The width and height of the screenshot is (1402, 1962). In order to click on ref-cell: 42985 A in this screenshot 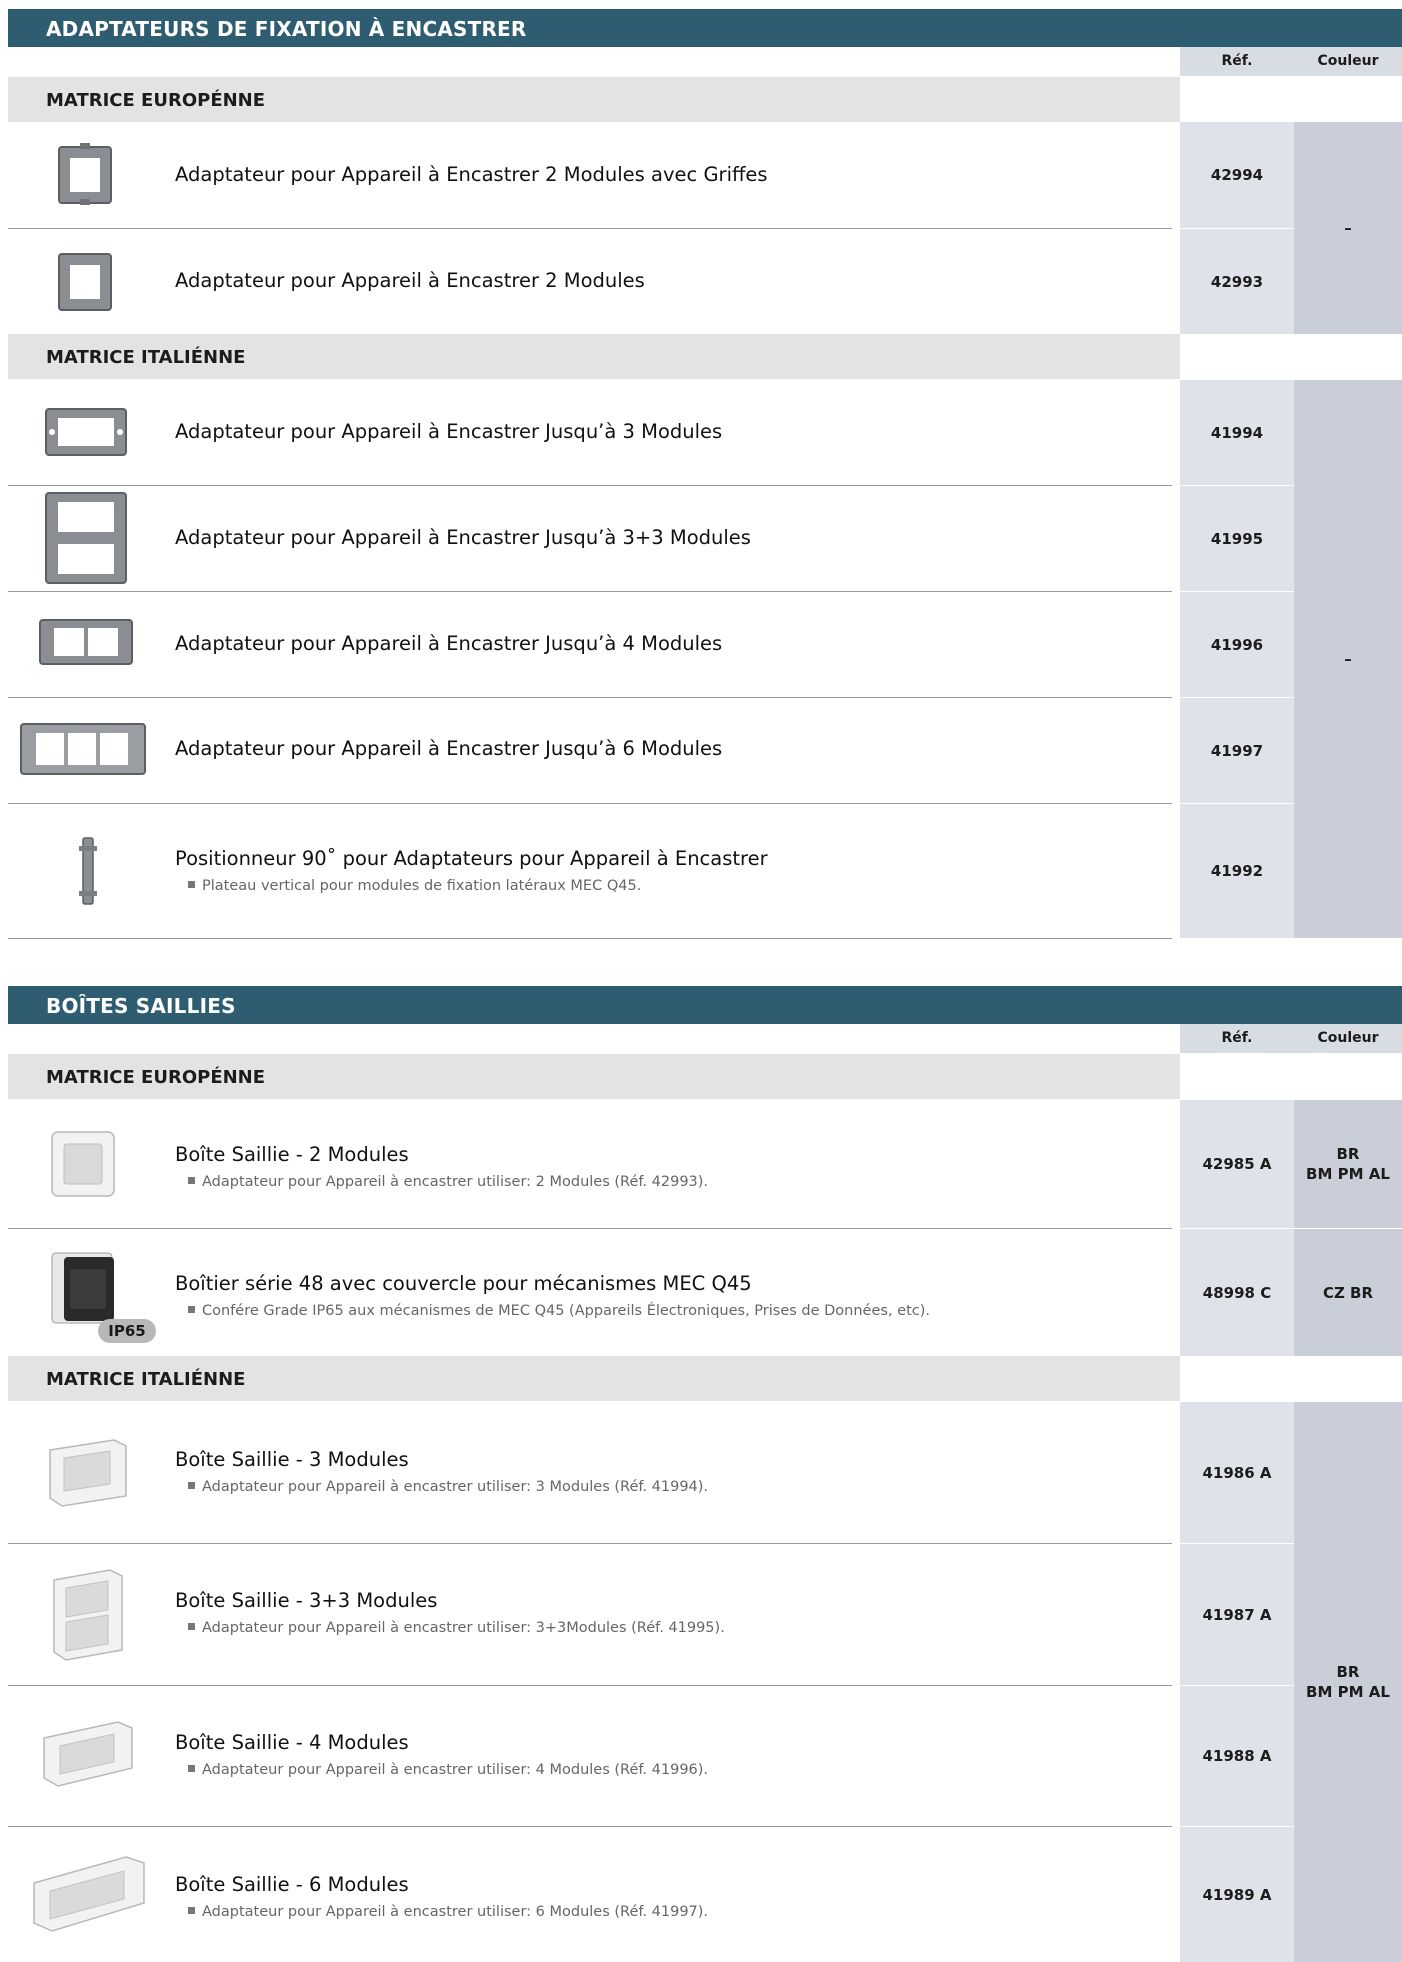, I will do `click(1237, 1164)`.